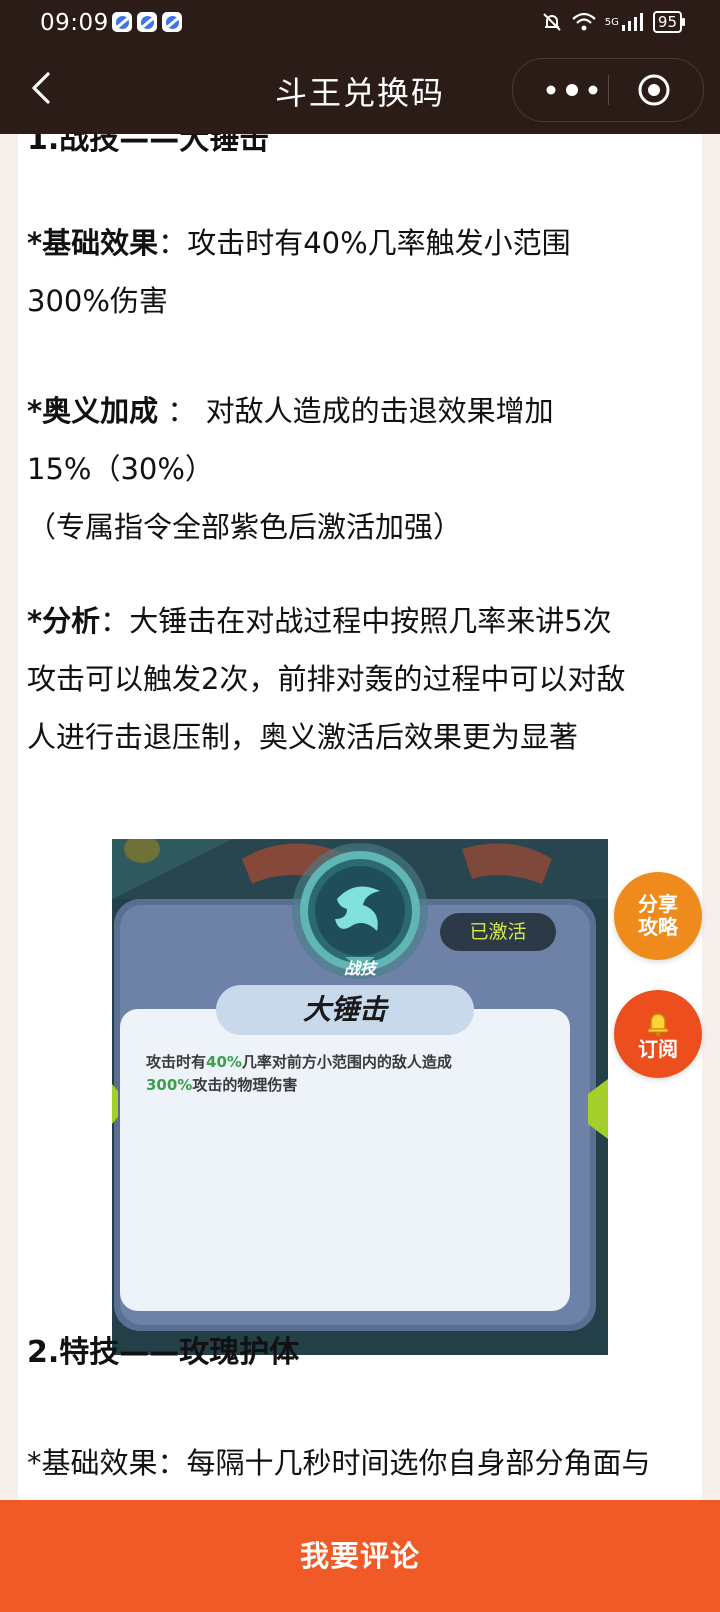  What do you see at coordinates (611, 22) in the screenshot?
I see `network-type: 5G` at bounding box center [611, 22].